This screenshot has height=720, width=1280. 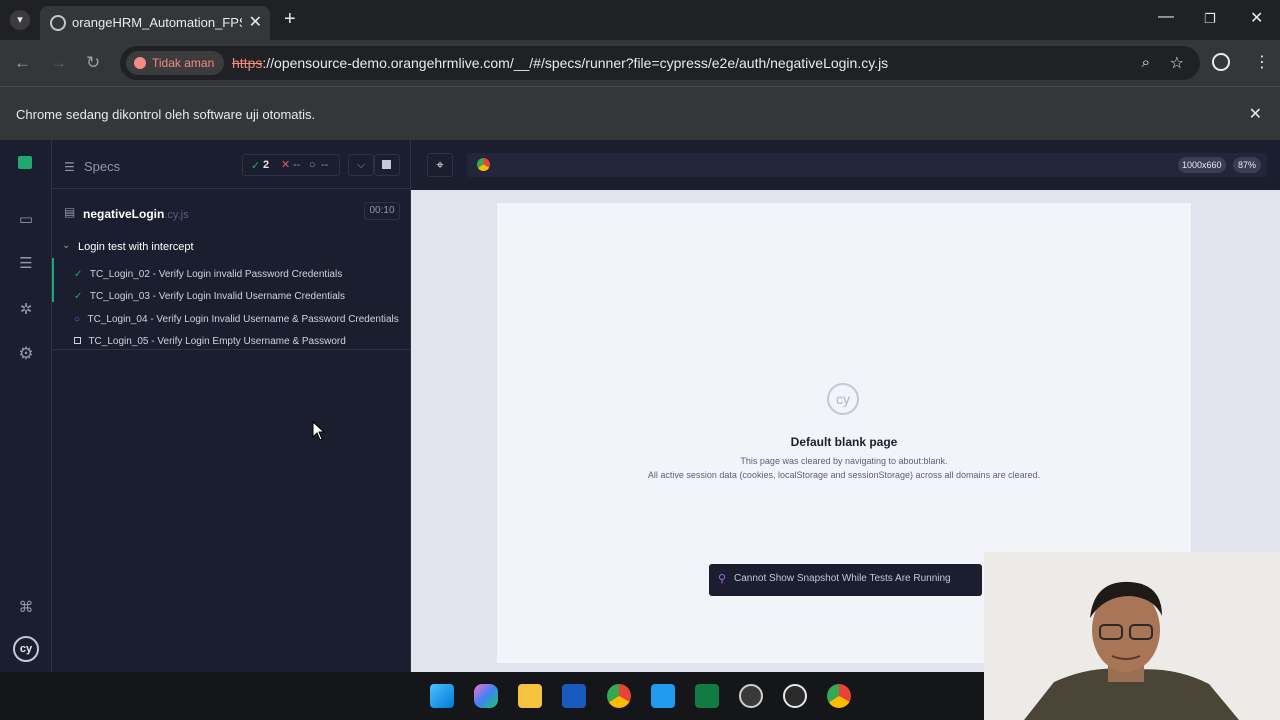 What do you see at coordinates (312, 165) in the screenshot?
I see `pending-circle-icon: ○` at bounding box center [312, 165].